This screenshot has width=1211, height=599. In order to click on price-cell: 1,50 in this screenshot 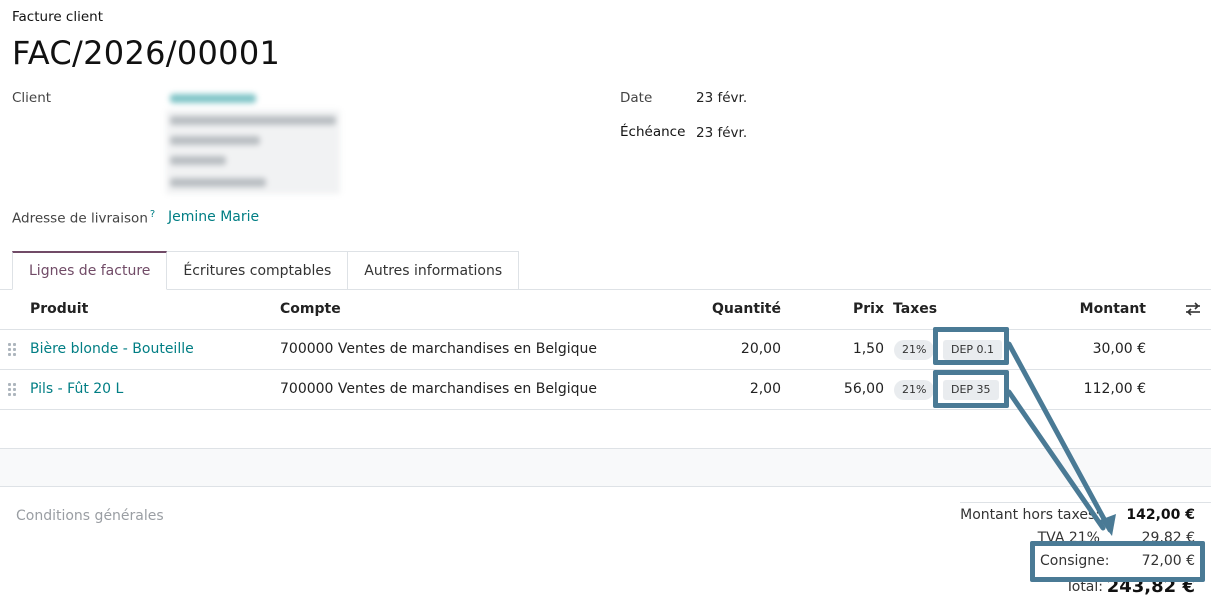, I will do `click(852, 349)`.